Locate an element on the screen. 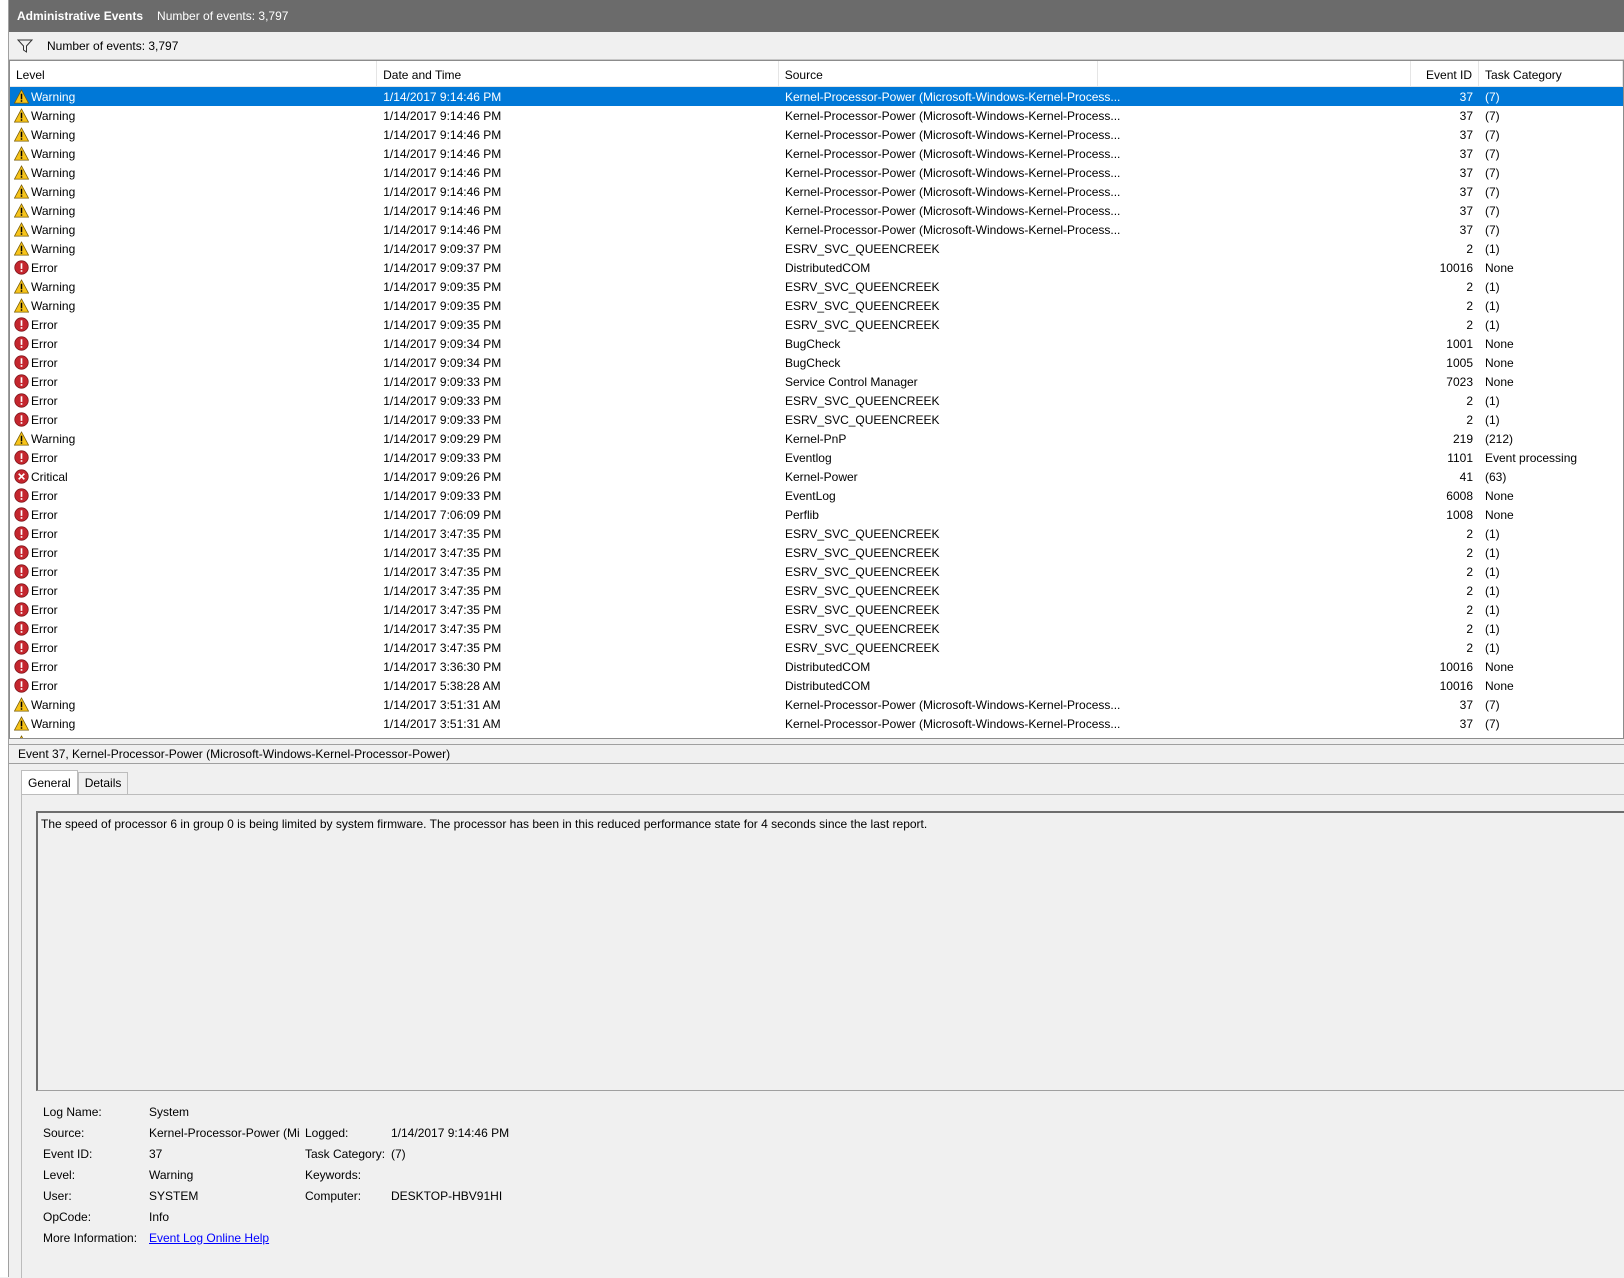 The height and width of the screenshot is (1278, 1624). cell-source: Kernel-Power is located at coordinates (821, 476).